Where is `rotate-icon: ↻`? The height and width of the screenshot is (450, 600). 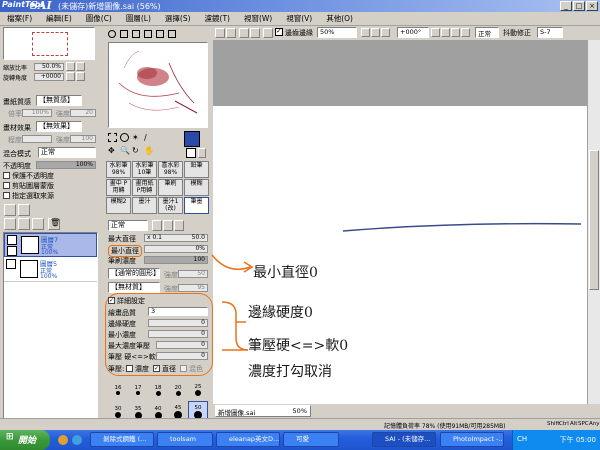 rotate-icon: ↻ is located at coordinates (136, 150).